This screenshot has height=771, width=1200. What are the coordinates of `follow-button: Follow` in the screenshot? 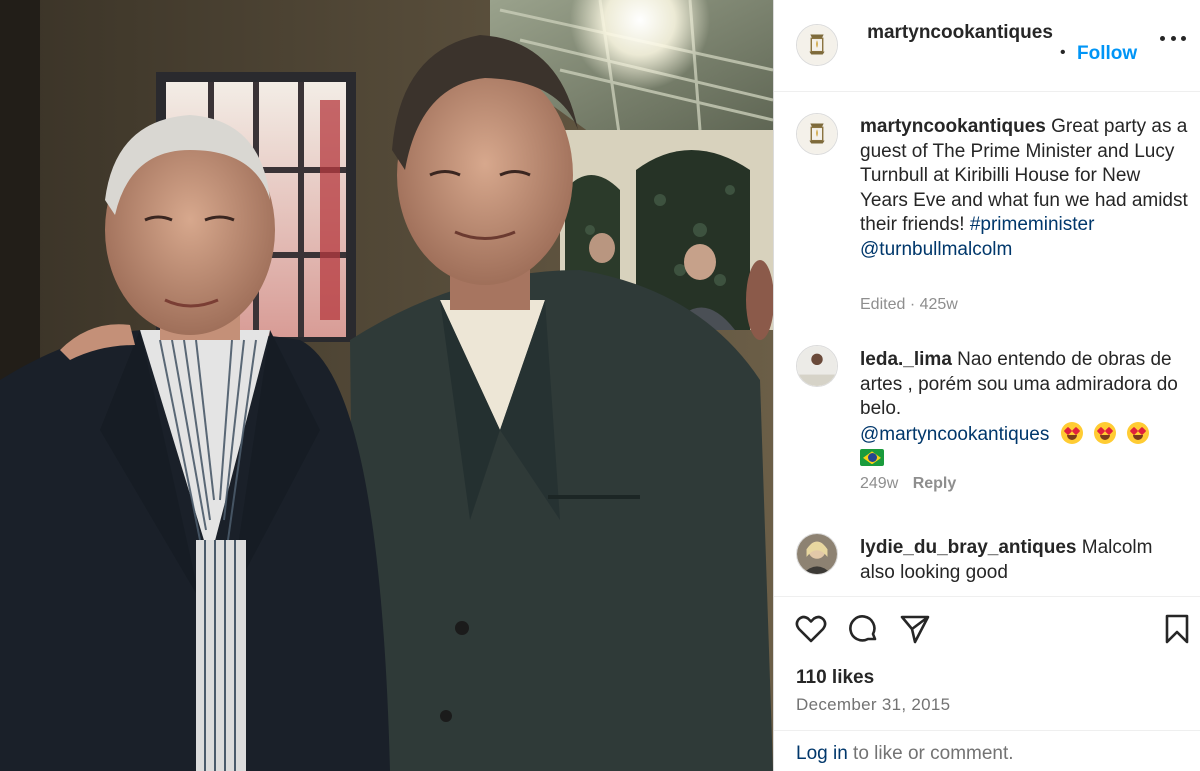 It's located at (1107, 54).